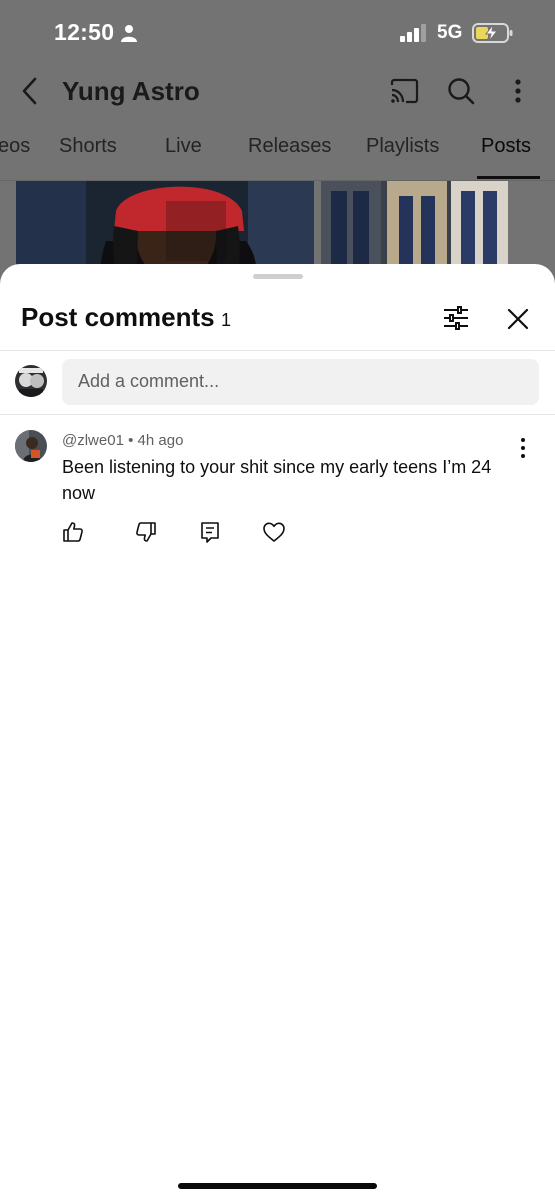  What do you see at coordinates (289, 146) in the screenshot?
I see `tab-releases: Releases` at bounding box center [289, 146].